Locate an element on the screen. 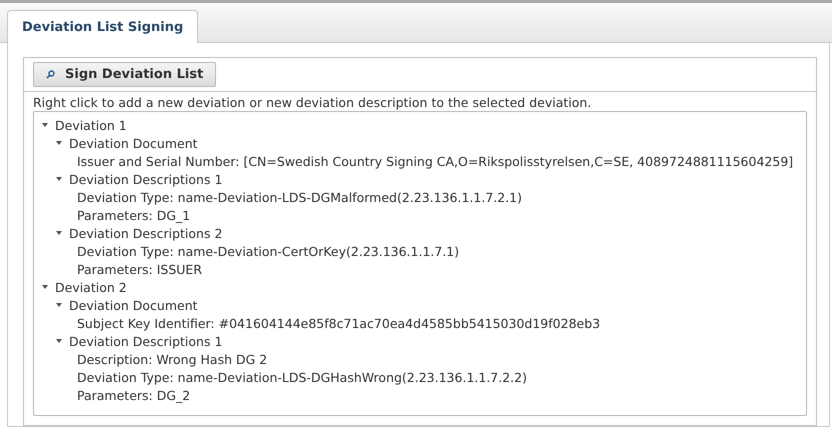 The width and height of the screenshot is (832, 439). tree-item: Parameters: DG_2 is located at coordinates (133, 395).